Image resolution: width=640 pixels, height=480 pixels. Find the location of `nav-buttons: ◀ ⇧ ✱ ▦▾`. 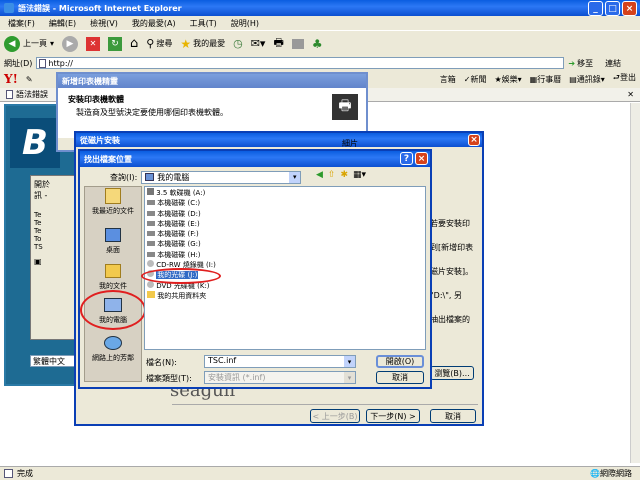

nav-buttons: ◀ ⇧ ✱ ▦▾ is located at coordinates (341, 175).